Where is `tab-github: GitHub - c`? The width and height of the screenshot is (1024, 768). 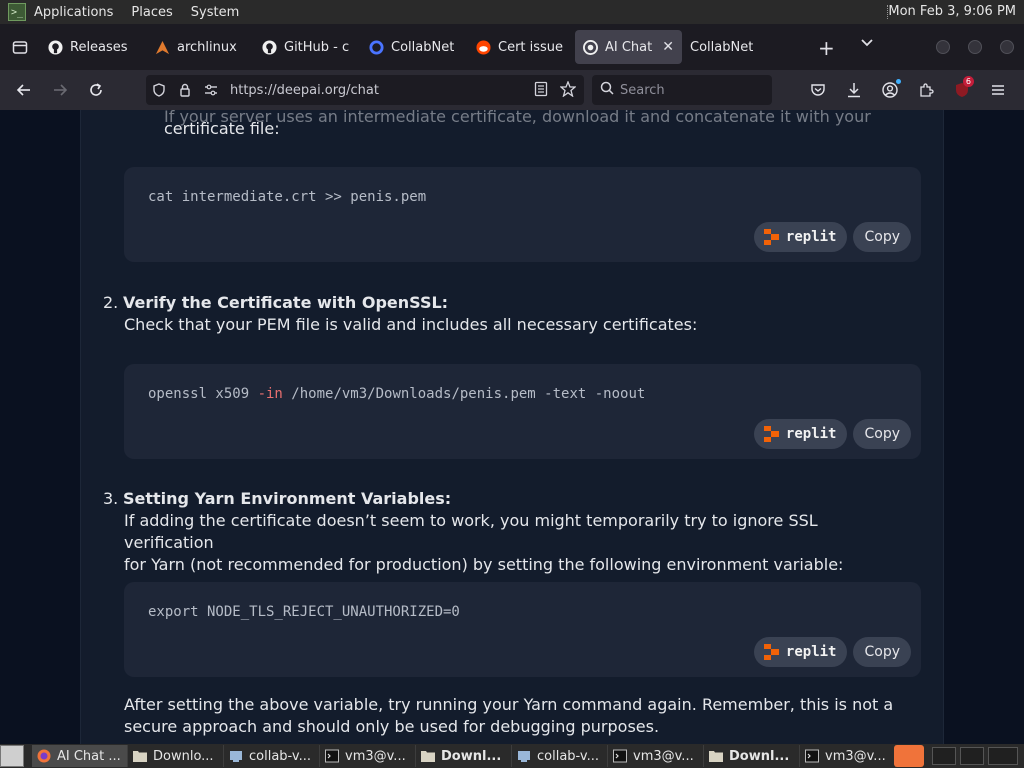 tab-github: GitHub - c is located at coordinates (307, 47).